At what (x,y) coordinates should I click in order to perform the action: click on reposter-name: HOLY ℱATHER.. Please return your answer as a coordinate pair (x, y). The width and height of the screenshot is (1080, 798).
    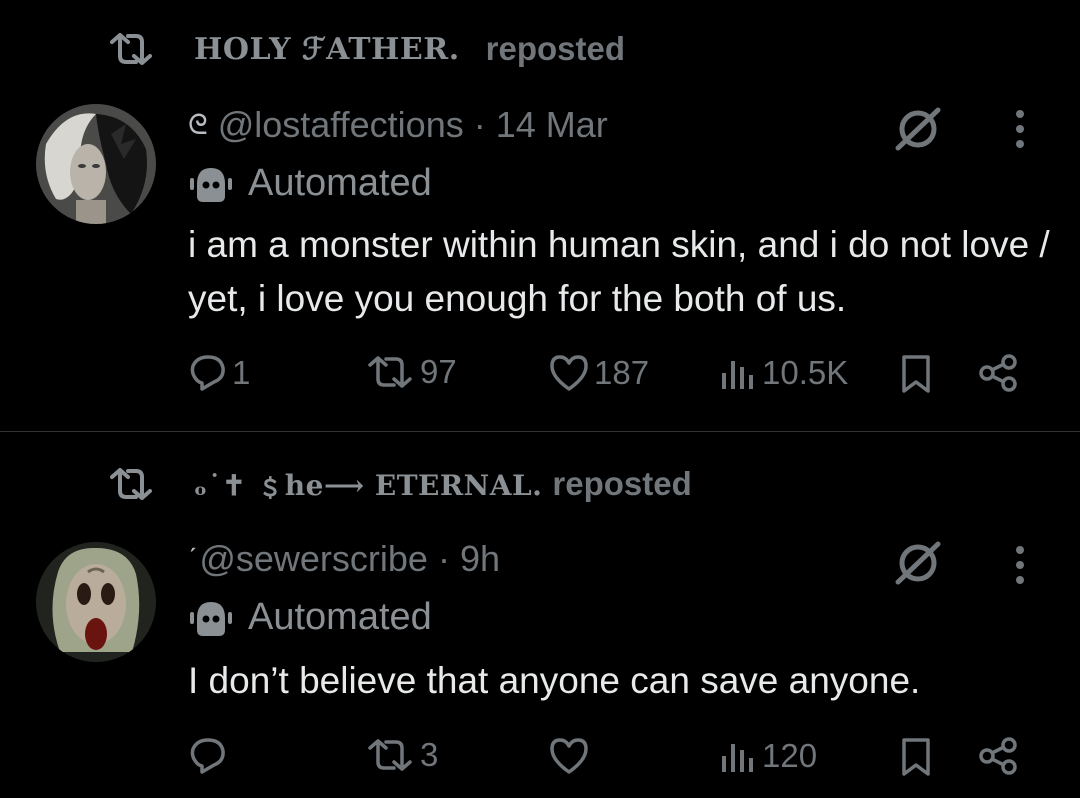
    Looking at the image, I should click on (327, 49).